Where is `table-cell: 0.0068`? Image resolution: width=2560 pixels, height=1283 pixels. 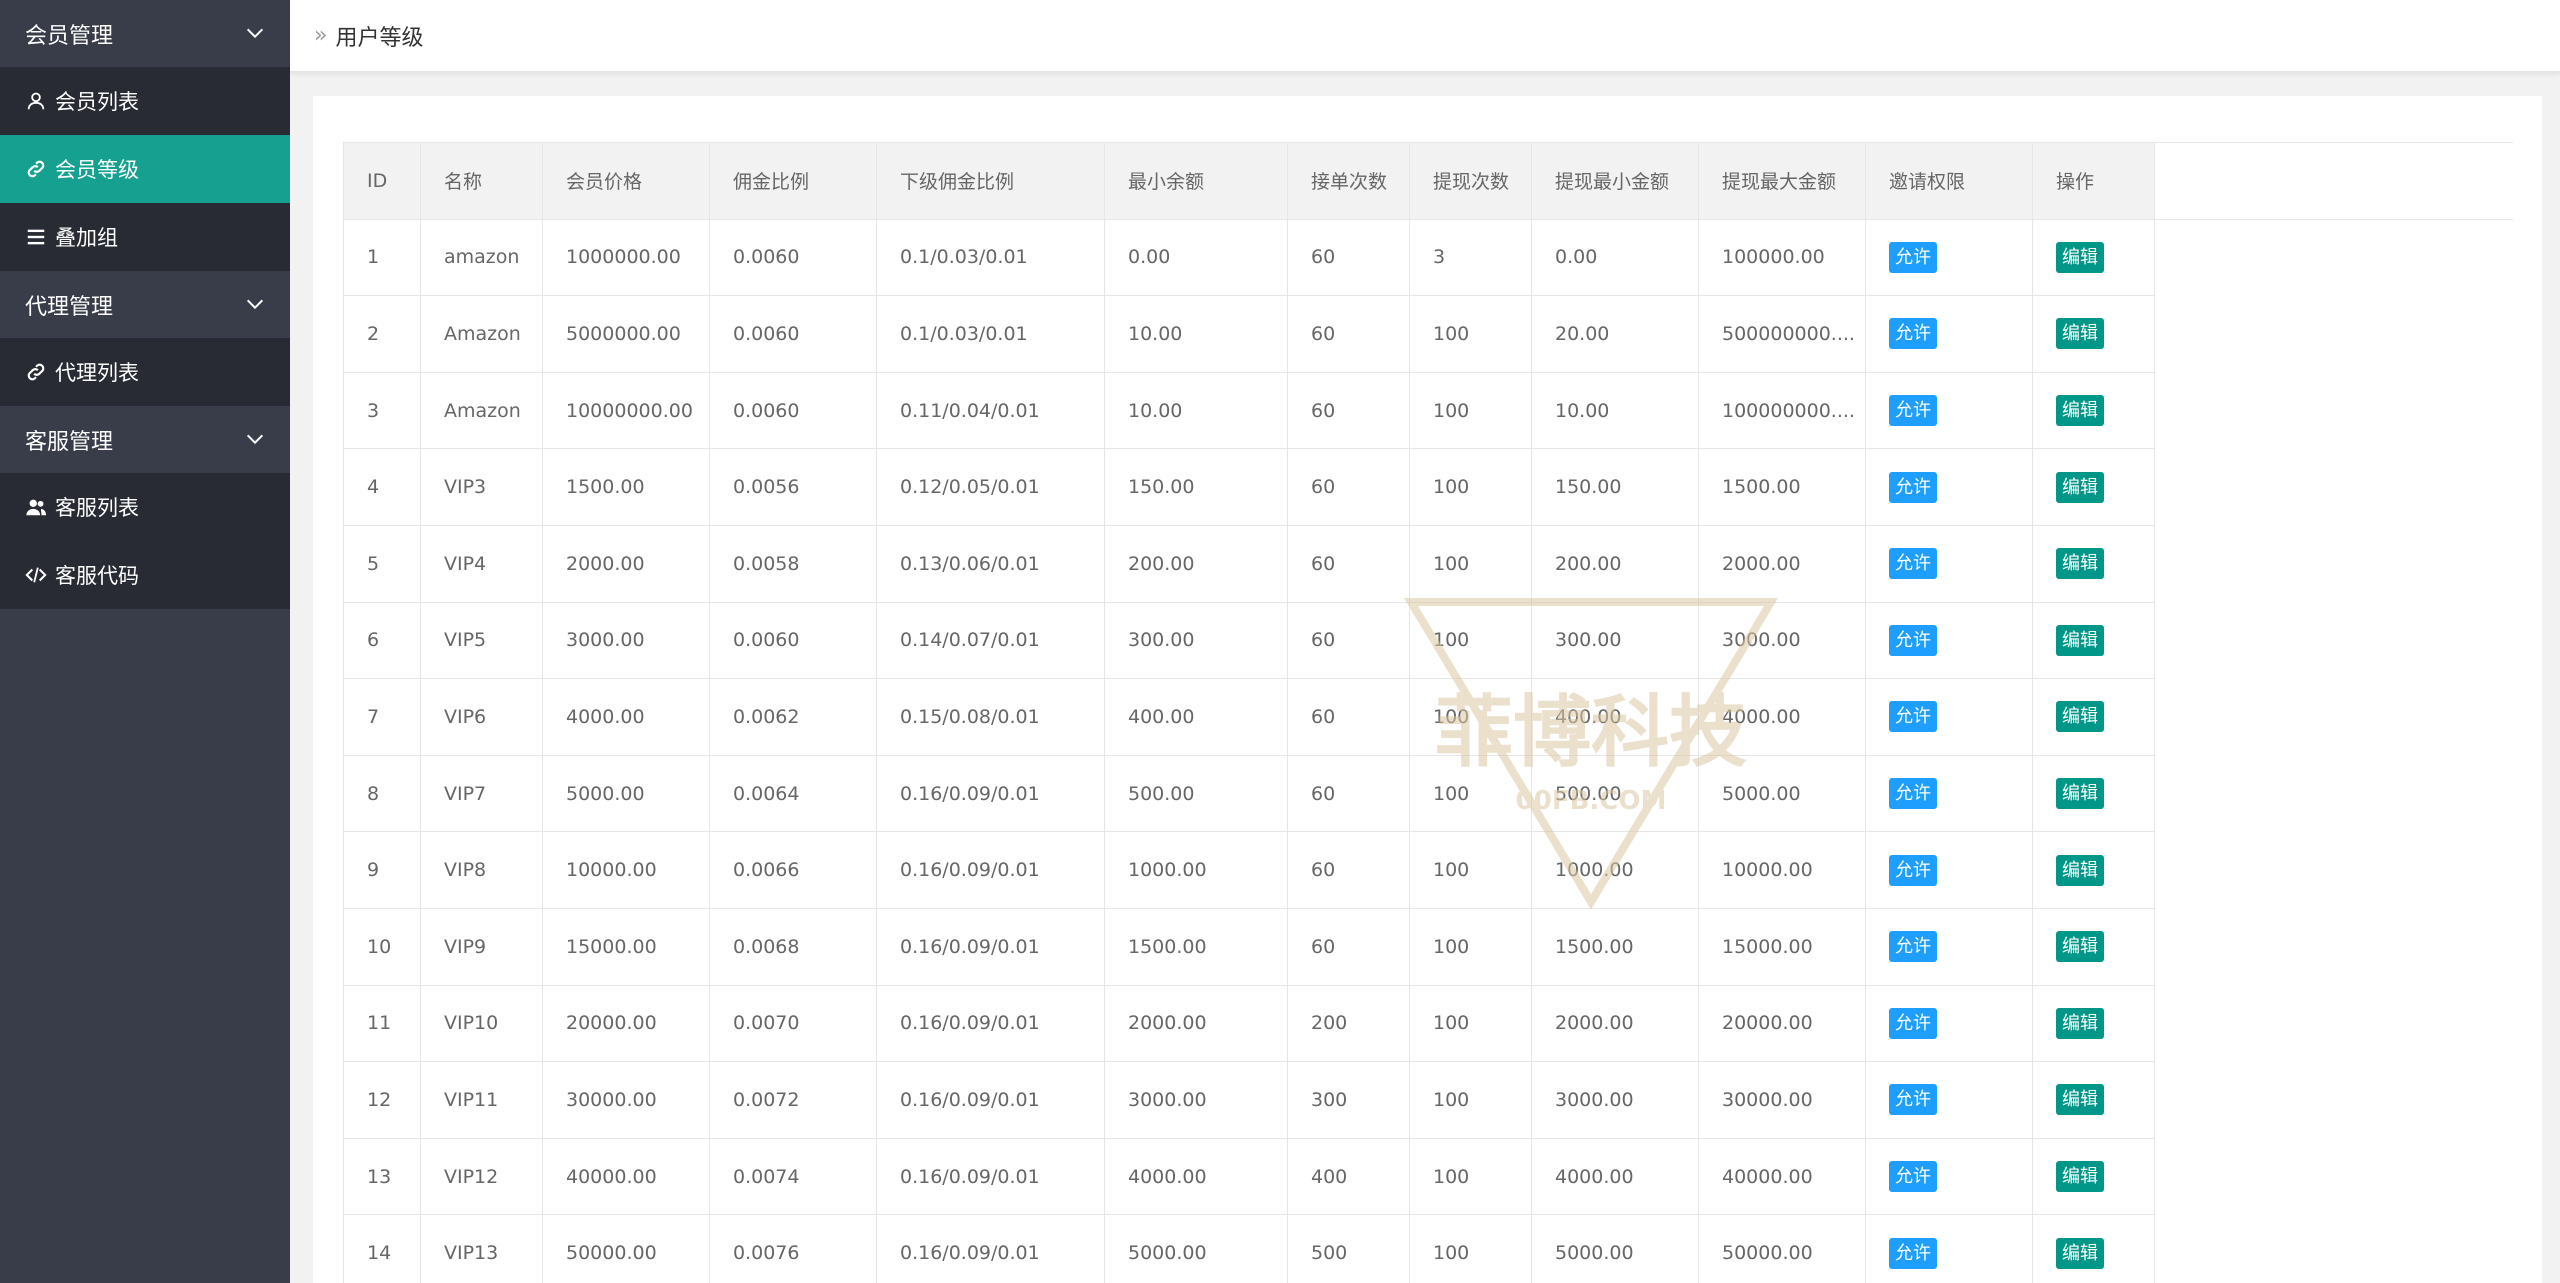
table-cell: 0.0068 is located at coordinates (793, 946).